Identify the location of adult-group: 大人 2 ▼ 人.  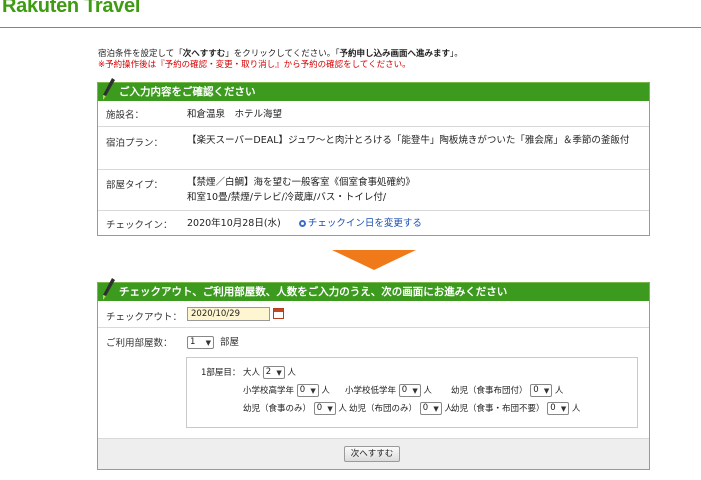
(269, 373).